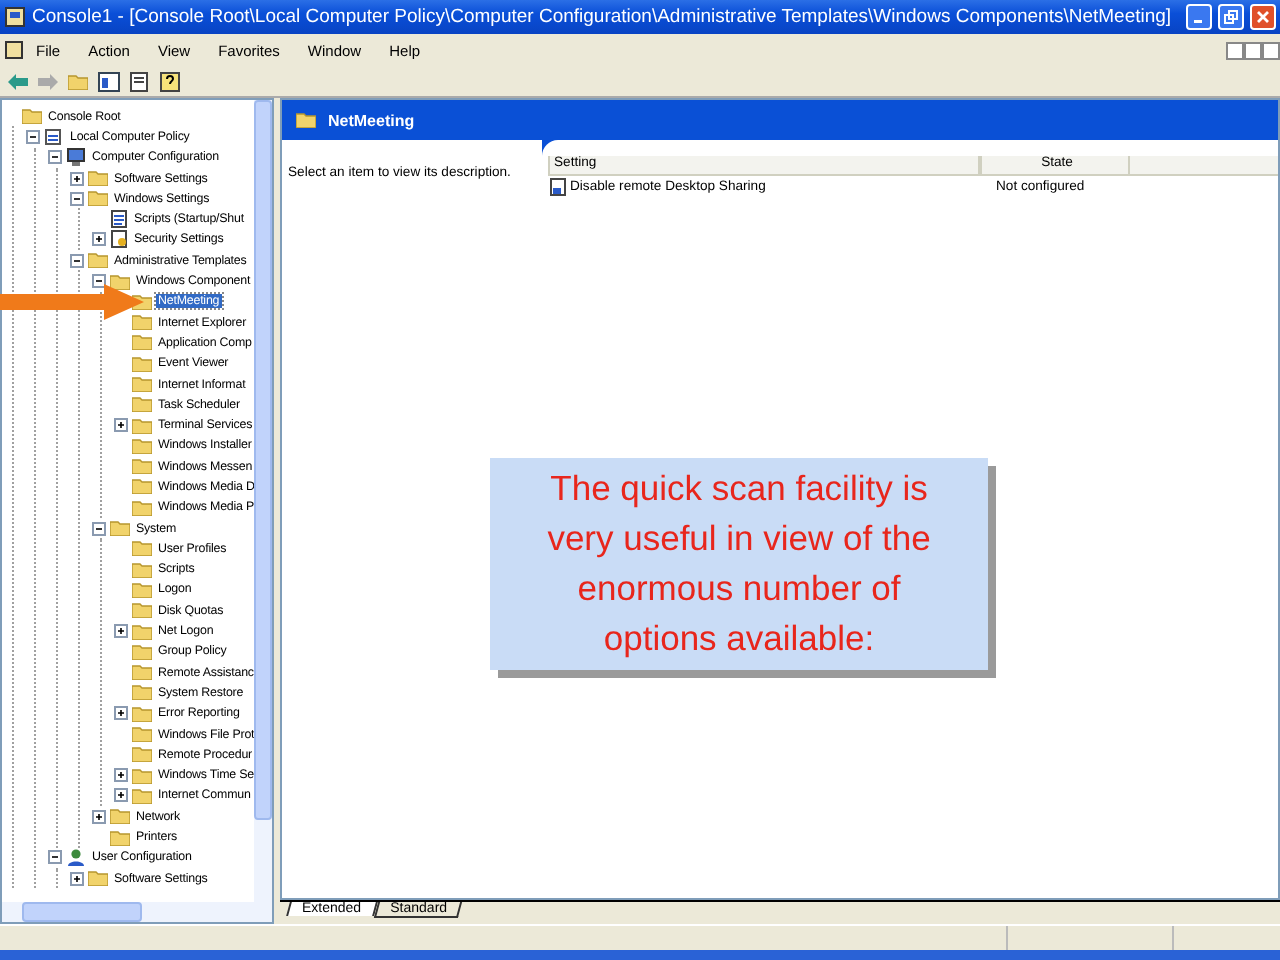 This screenshot has height=960, width=1280. What do you see at coordinates (1231, 17) in the screenshot?
I see `restore-icon` at bounding box center [1231, 17].